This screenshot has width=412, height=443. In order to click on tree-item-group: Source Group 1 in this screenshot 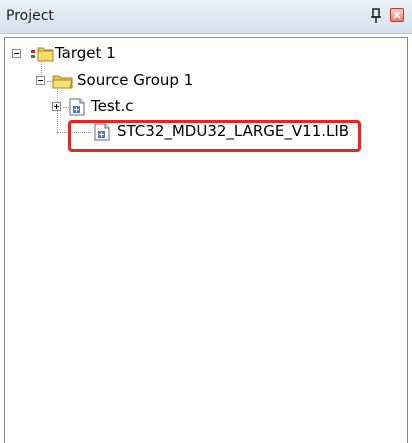, I will do `click(135, 80)`.